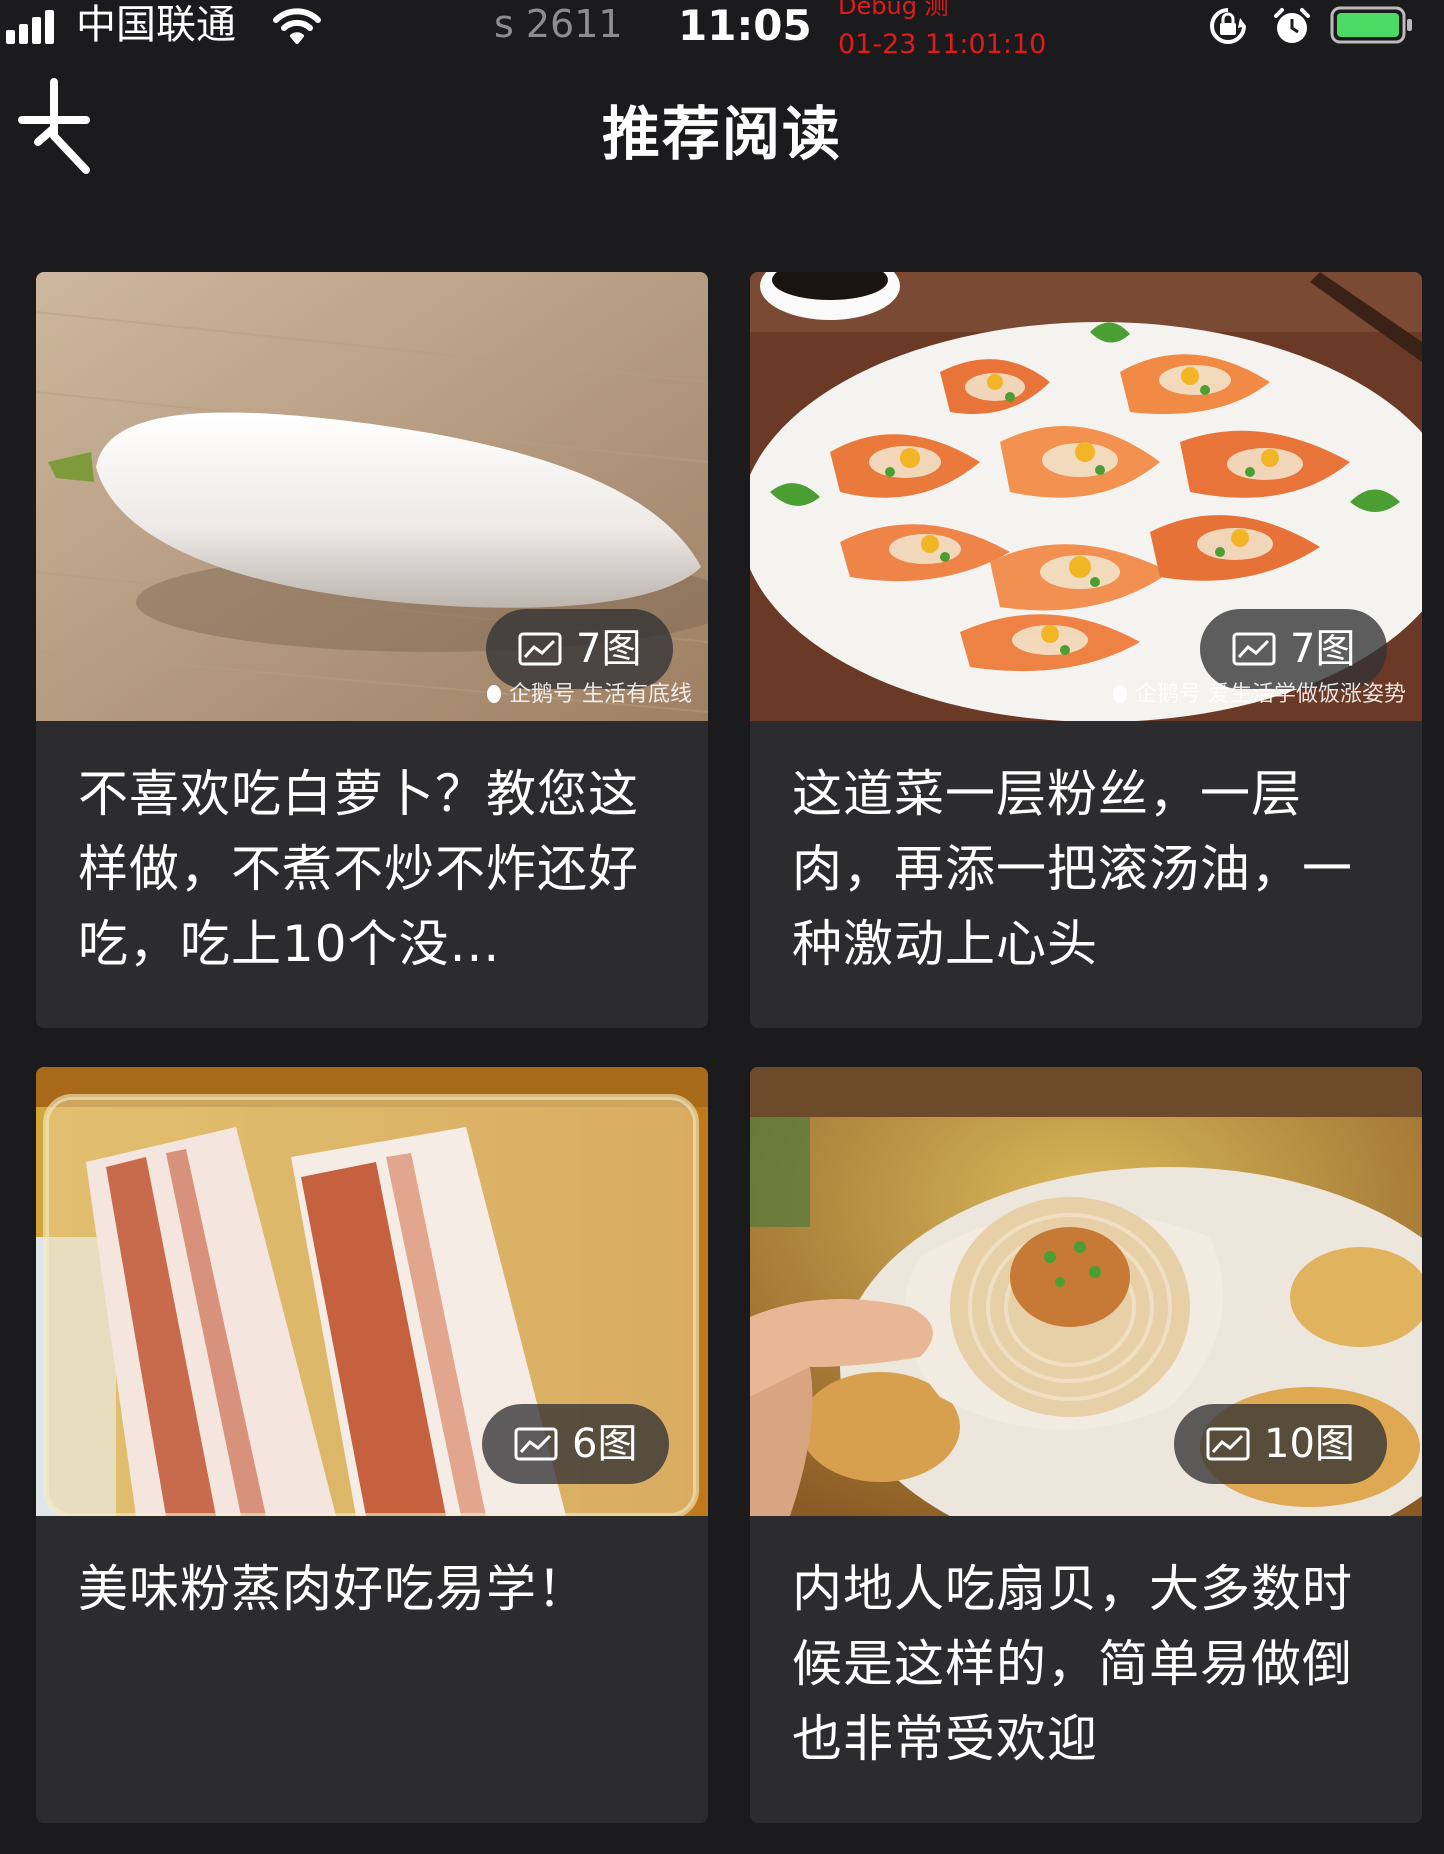 This screenshot has width=1444, height=1854. I want to click on article-title: 内地人吃扇贝，大多数时候是这样的，简单易做倒也非常受欢迎, so click(1072, 1664).